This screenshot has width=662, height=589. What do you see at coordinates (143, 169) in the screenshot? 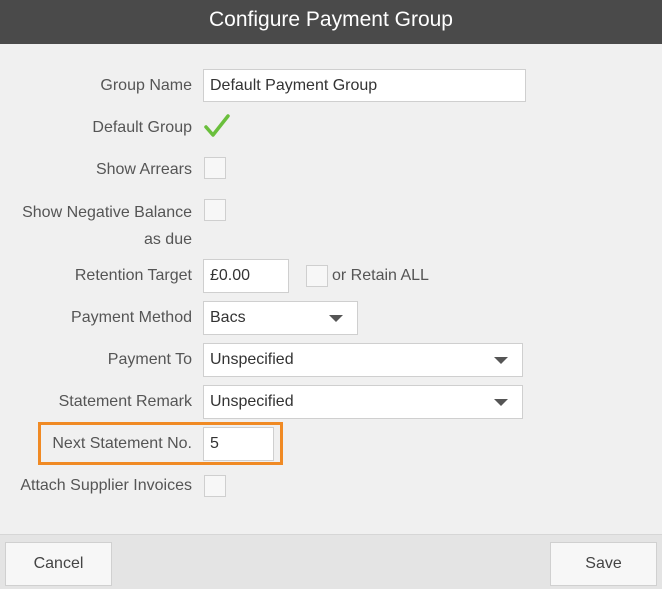
I see `show-arrears-label: Show Arrears` at bounding box center [143, 169].